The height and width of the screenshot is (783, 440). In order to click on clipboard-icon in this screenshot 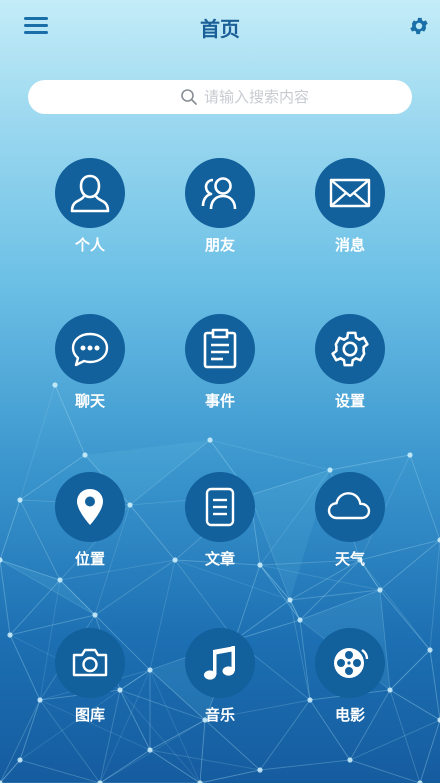, I will do `click(220, 348)`.